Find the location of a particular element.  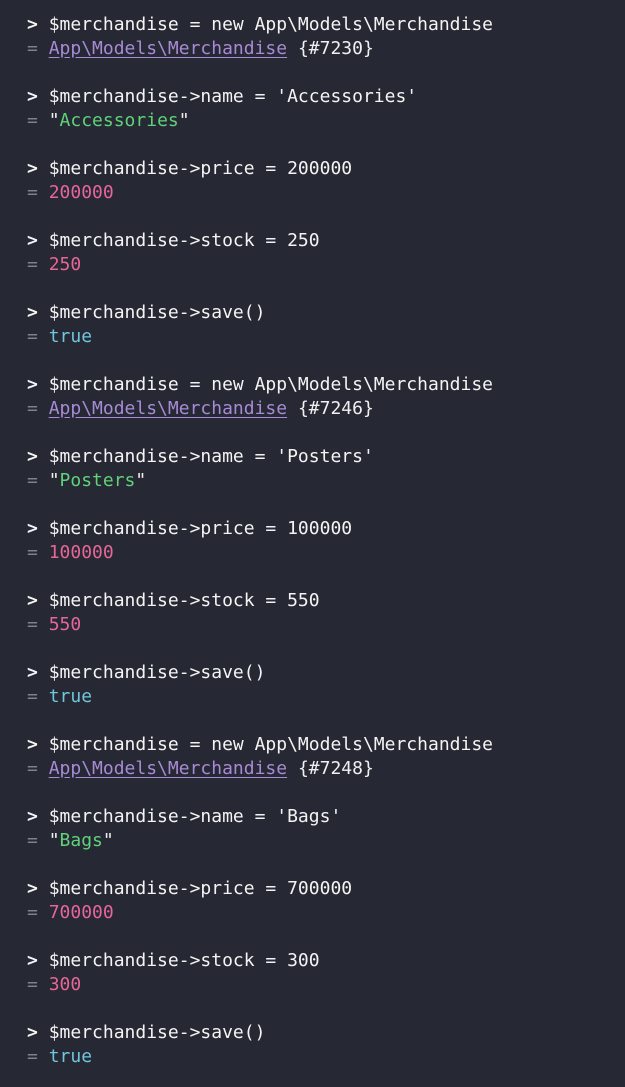

repl-entry: > $merchandise->price = 100000 = 100000 is located at coordinates (326, 553).